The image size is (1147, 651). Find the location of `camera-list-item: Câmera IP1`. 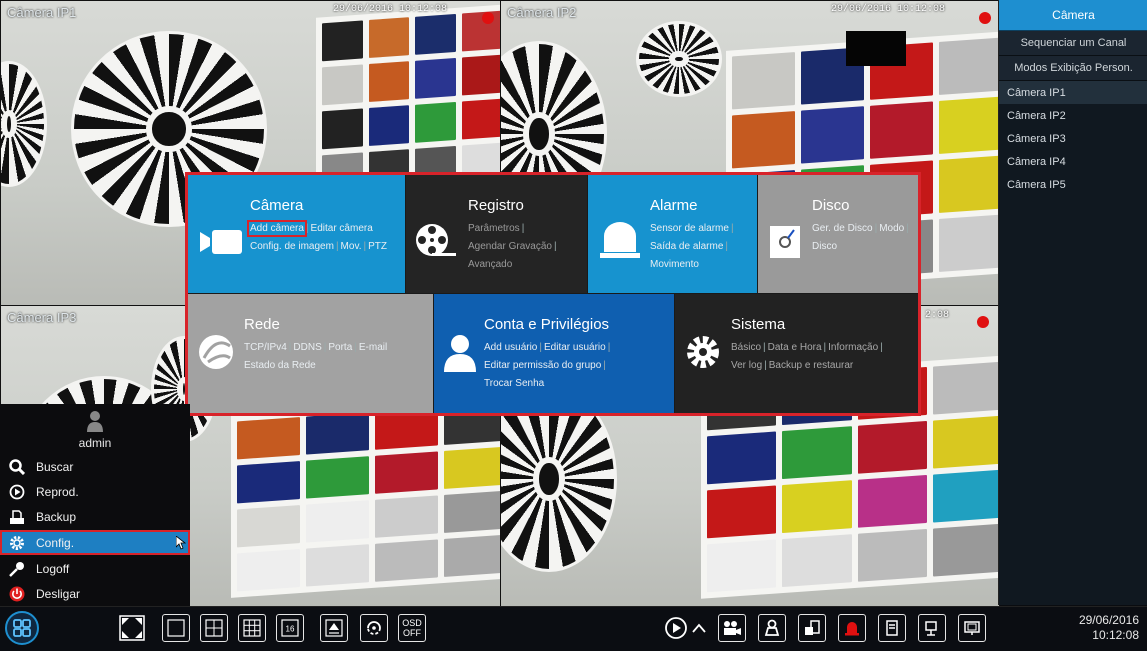

camera-list-item: Câmera IP1 is located at coordinates (1073, 92).